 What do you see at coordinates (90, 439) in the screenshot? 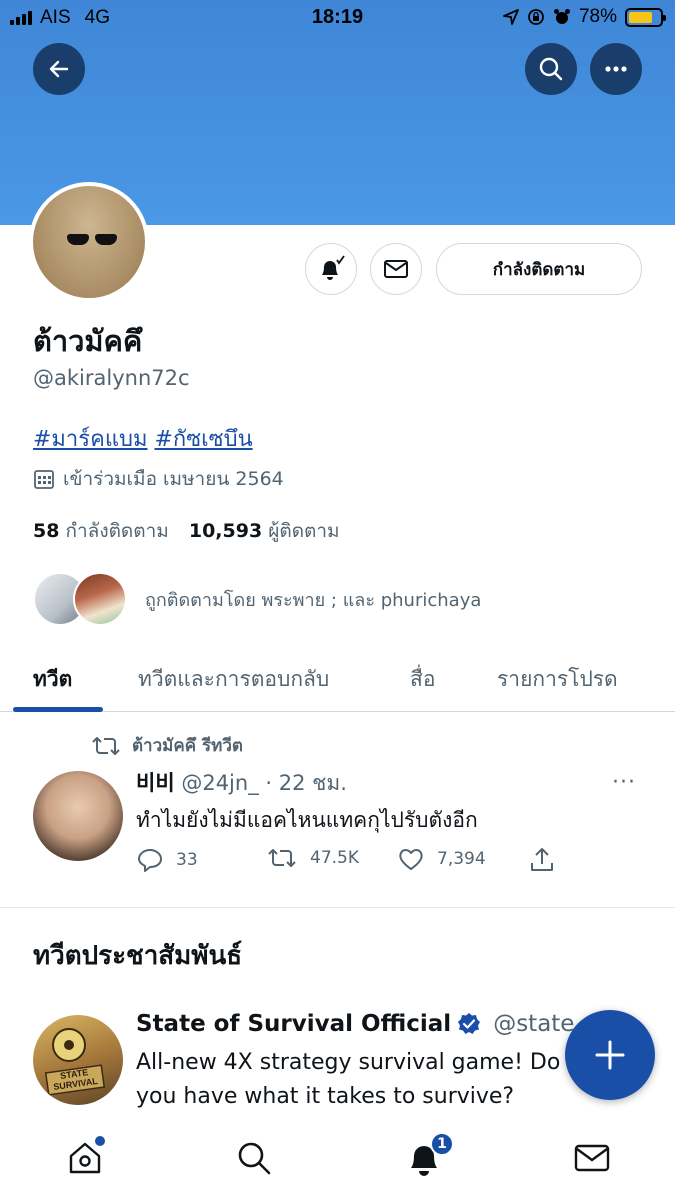
I see `bio-hashtag: #มาร์คแบม` at bounding box center [90, 439].